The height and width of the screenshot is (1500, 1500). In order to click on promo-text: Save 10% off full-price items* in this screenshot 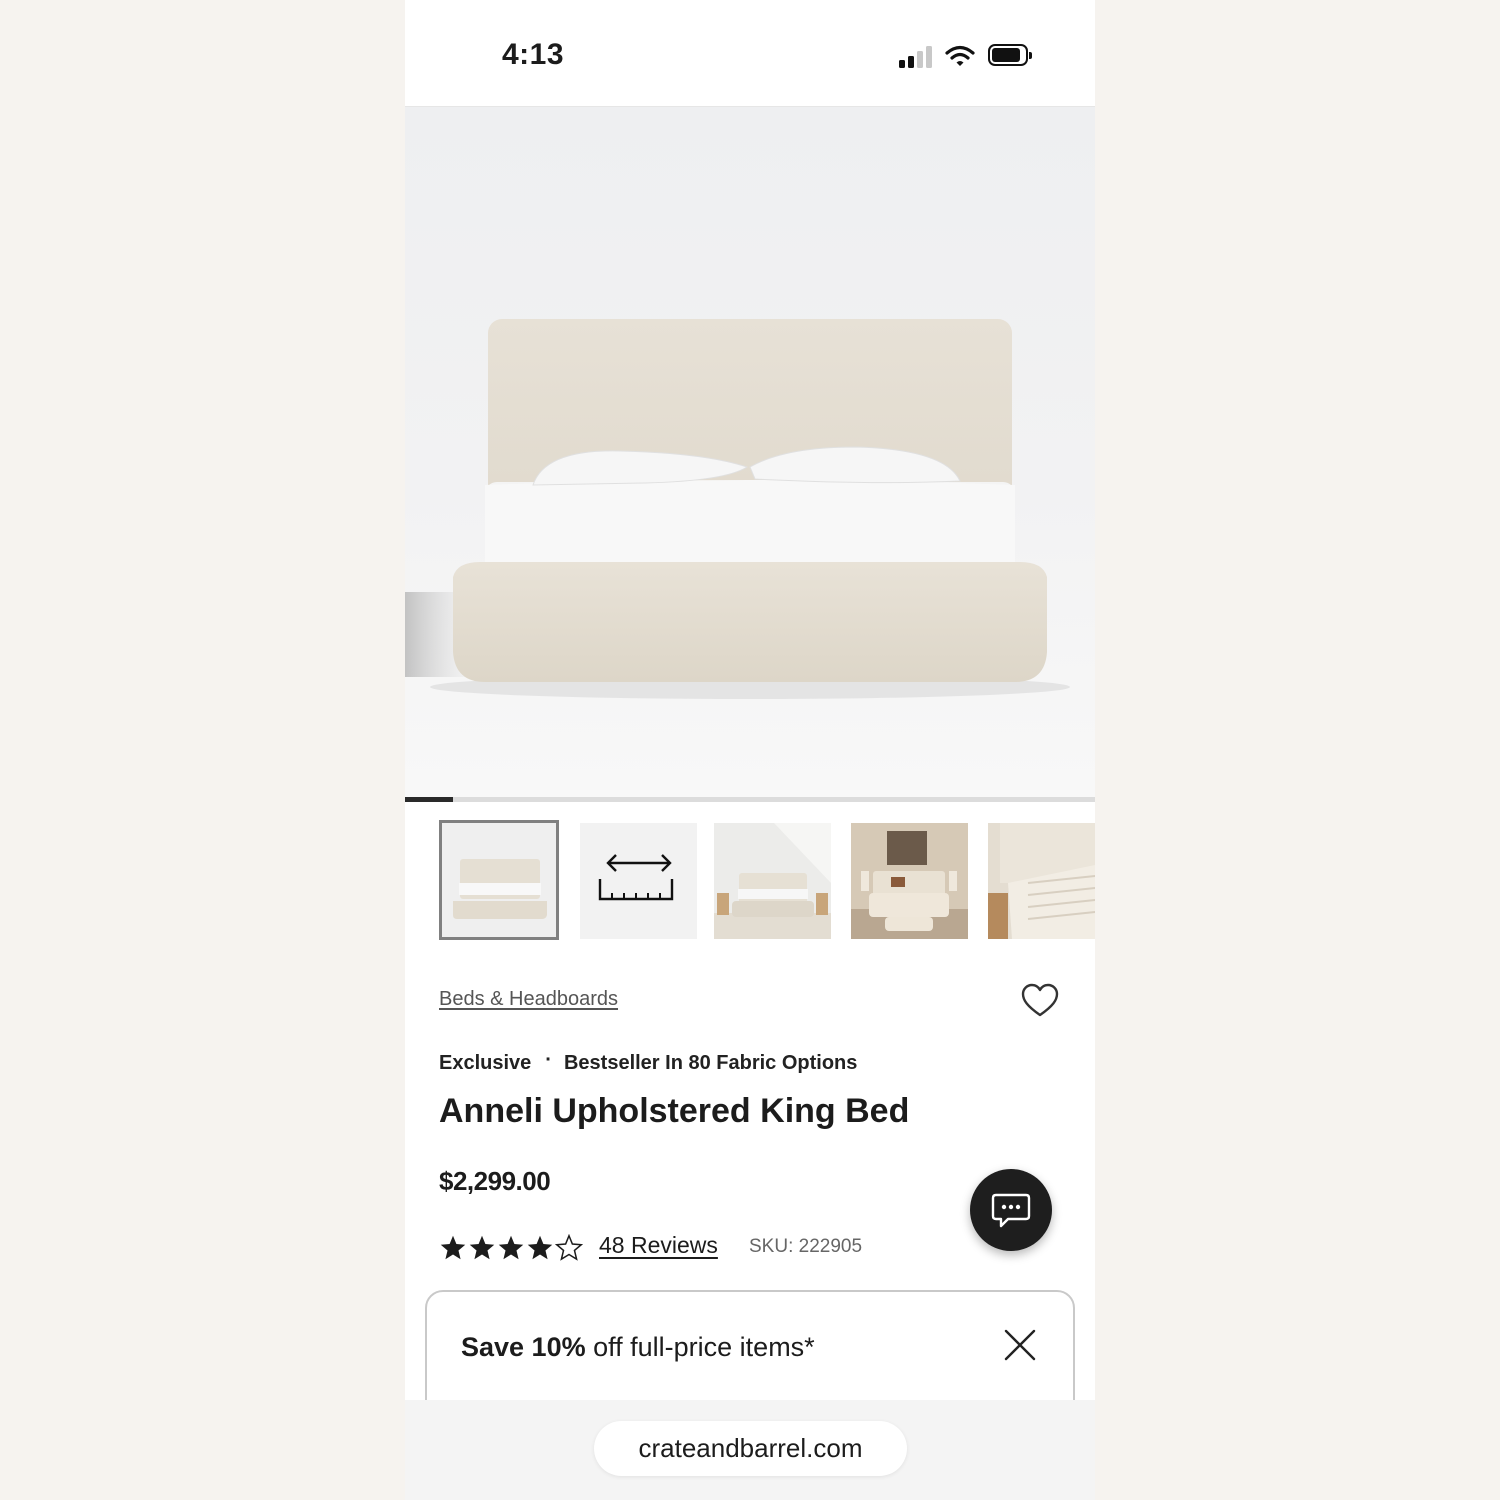, I will do `click(638, 1347)`.